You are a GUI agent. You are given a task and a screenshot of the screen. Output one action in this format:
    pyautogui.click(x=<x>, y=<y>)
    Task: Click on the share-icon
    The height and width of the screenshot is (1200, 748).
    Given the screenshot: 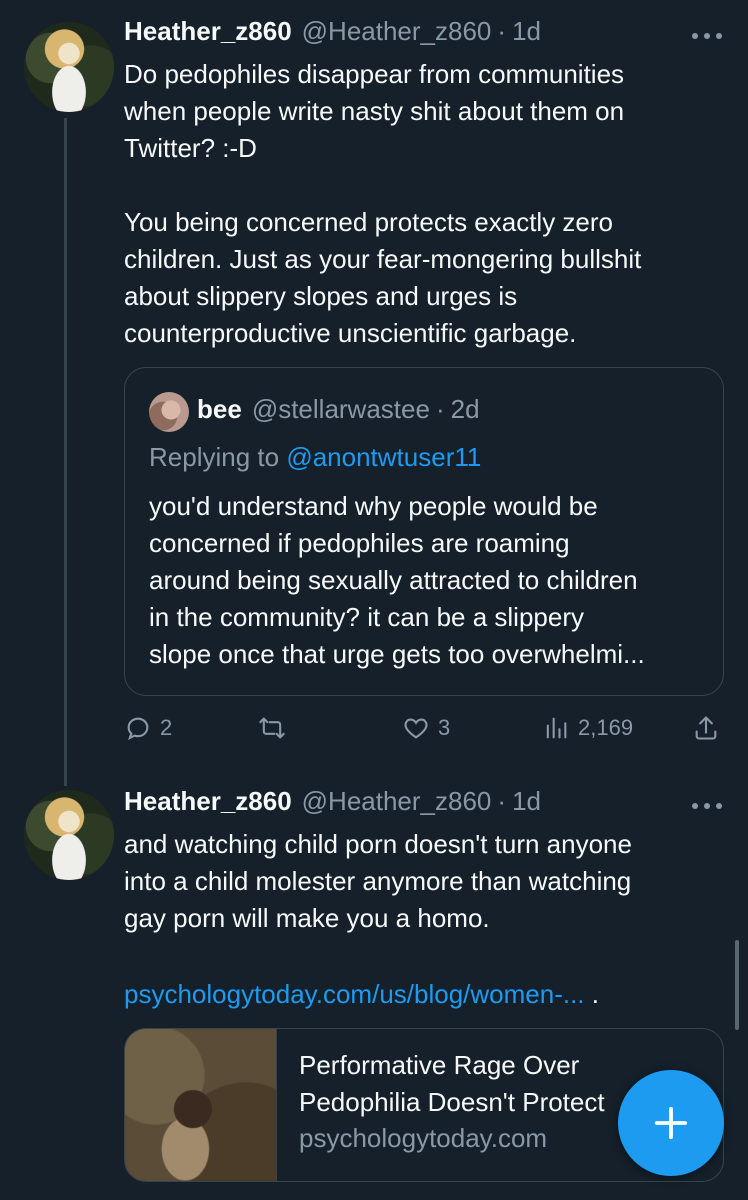 What is the action you would take?
    pyautogui.click(x=706, y=728)
    